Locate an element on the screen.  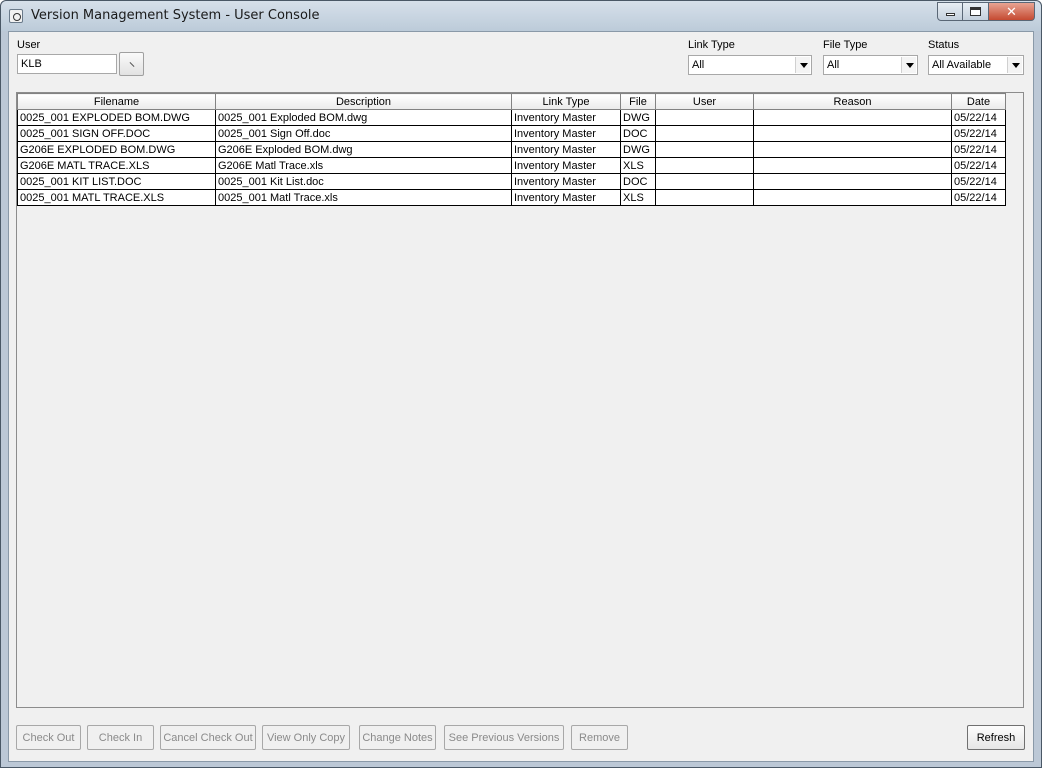
maximize-icon is located at coordinates (975, 11).